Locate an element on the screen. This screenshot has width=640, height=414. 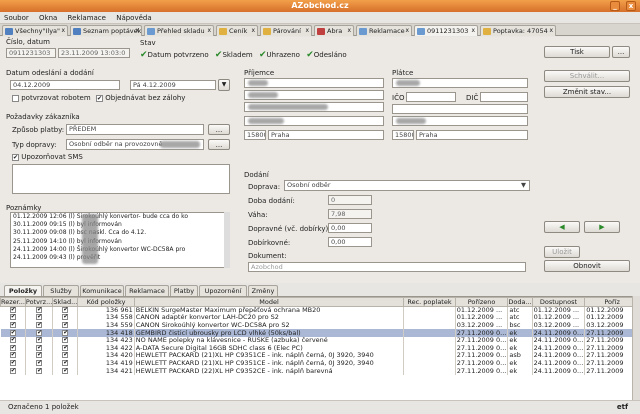
menu-reklamace: Reklamace is located at coordinates (87, 18).